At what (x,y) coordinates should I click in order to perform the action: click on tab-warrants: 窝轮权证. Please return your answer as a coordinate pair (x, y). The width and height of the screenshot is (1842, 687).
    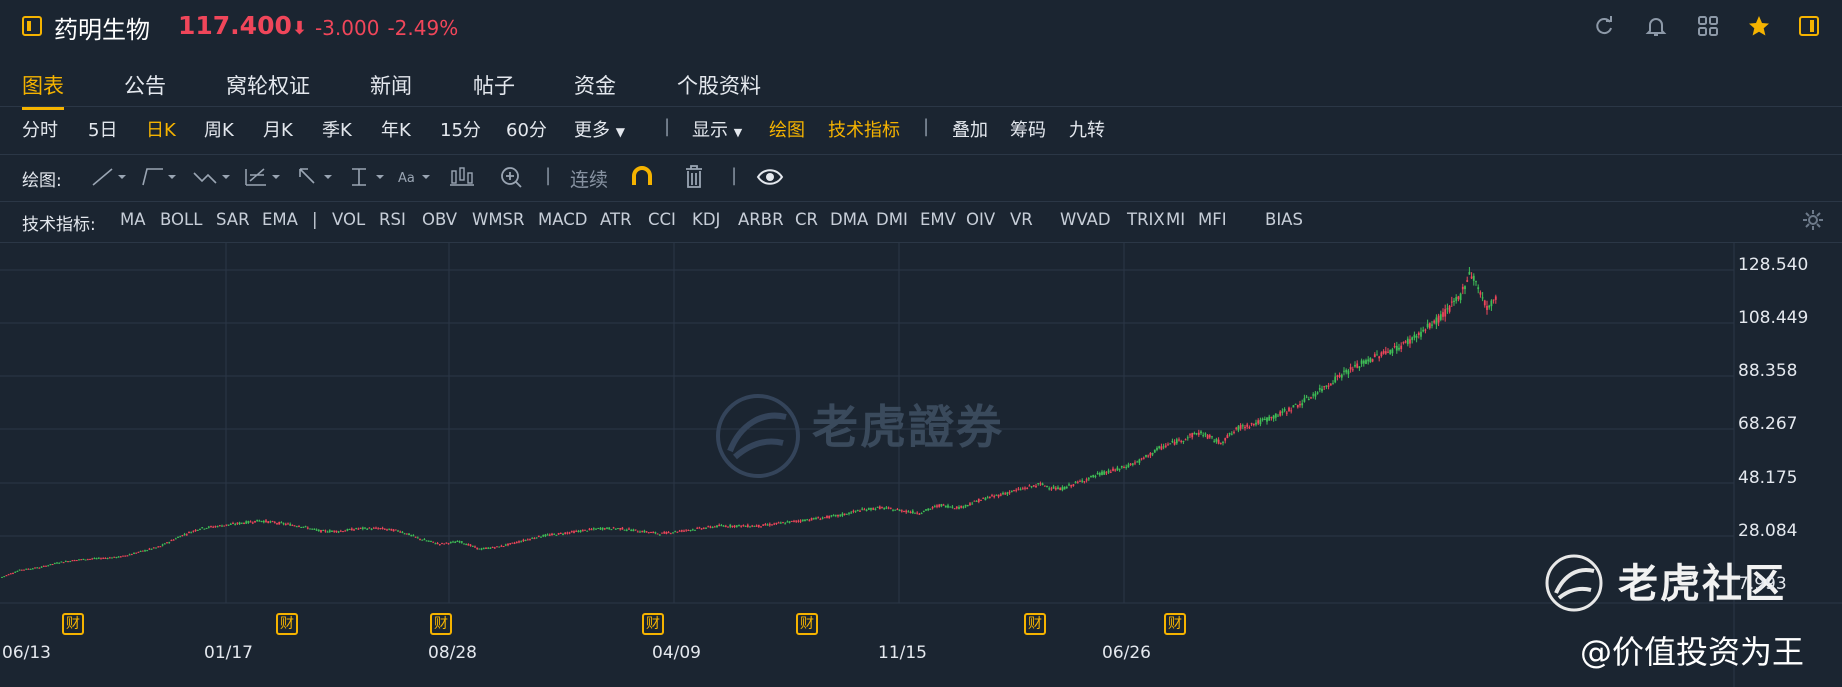
    Looking at the image, I should click on (268, 85).